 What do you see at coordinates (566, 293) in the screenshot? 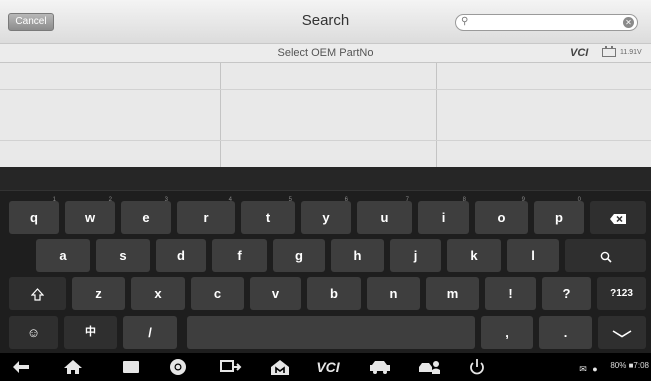
I see `key-question: ?` at bounding box center [566, 293].